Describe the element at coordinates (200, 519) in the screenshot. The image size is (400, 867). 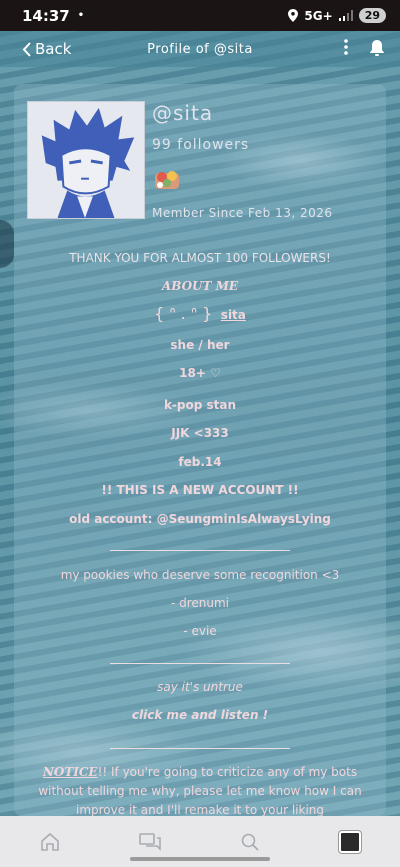
I see `bio-old-account: old account: @SeungminIsAlwaysLying` at that location.